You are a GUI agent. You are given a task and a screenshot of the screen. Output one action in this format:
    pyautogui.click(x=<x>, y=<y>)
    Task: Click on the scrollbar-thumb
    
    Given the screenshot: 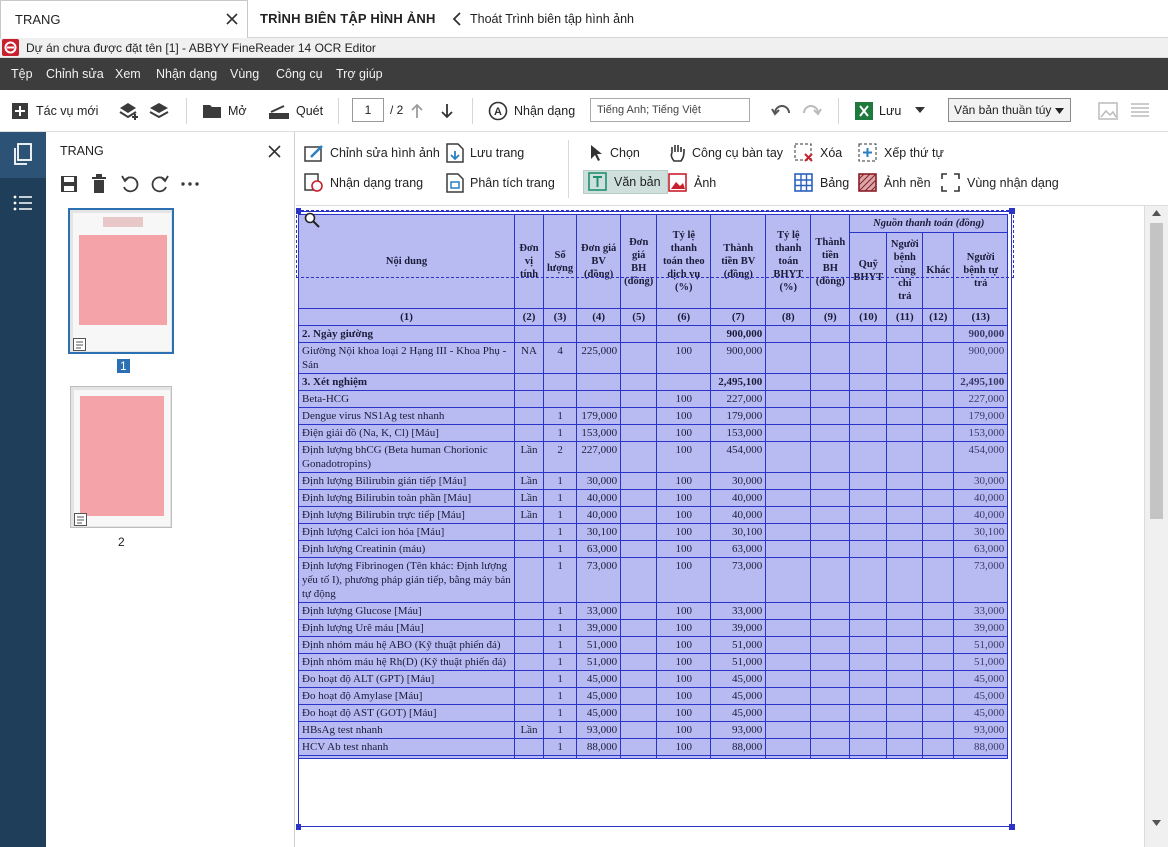 What is the action you would take?
    pyautogui.click(x=1156, y=371)
    